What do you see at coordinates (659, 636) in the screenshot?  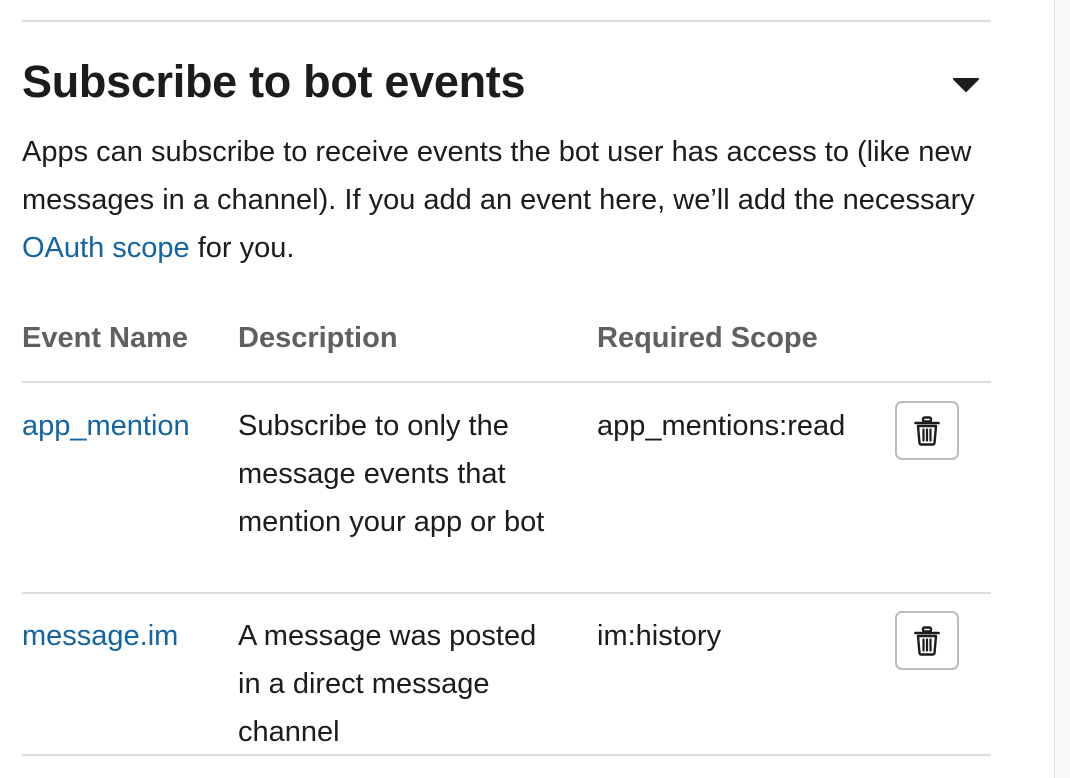 I see `event-required-scope: im:history` at bounding box center [659, 636].